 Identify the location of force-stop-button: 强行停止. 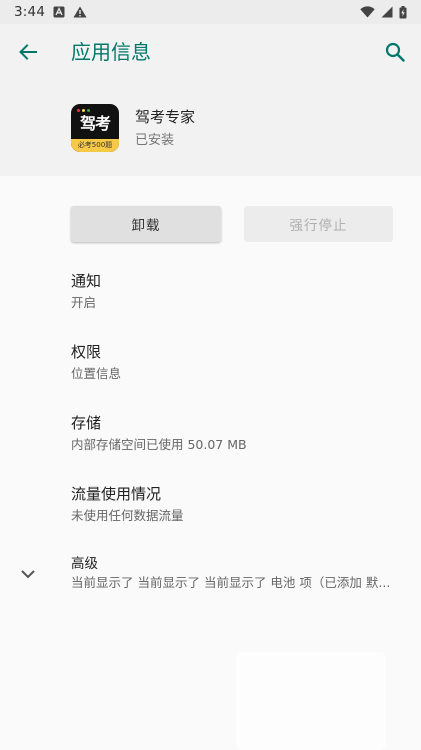
(318, 224).